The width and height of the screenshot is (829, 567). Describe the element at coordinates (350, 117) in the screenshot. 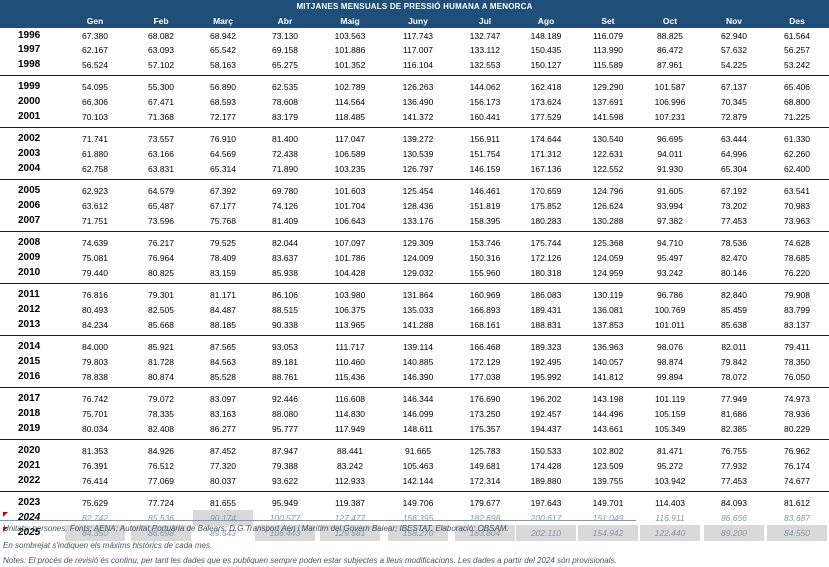

I see `value-cell: 118.485` at that location.